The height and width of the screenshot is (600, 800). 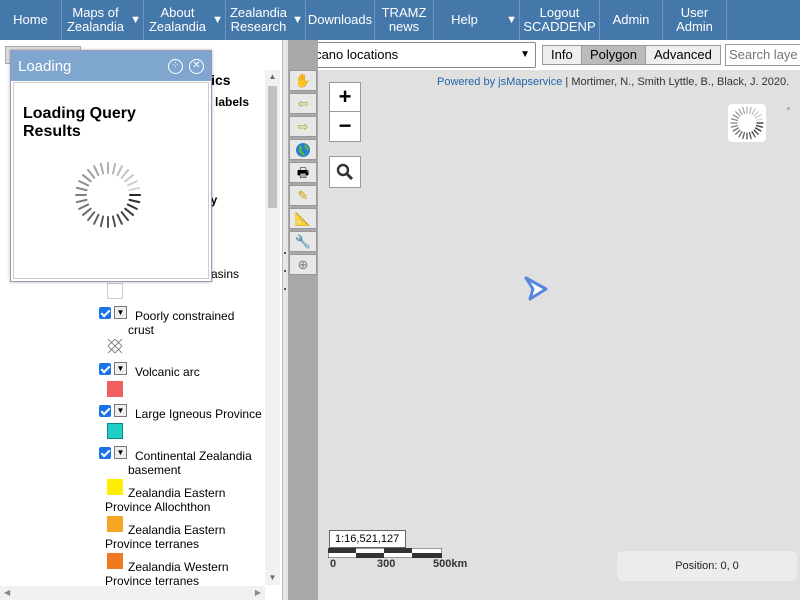 What do you see at coordinates (303, 241) in the screenshot?
I see `settings-wrench-icon: 🔧` at bounding box center [303, 241].